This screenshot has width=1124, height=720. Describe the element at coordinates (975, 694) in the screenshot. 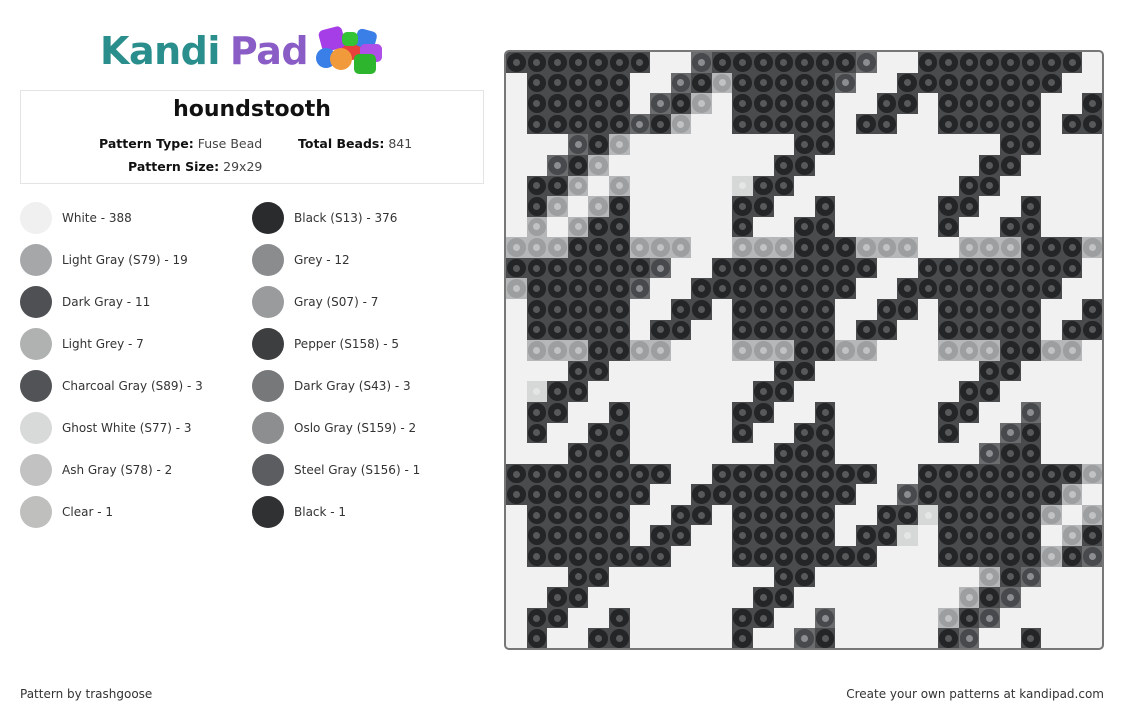

I see `kandipad-promo-link: Create your own patterns at kandipad.com` at that location.